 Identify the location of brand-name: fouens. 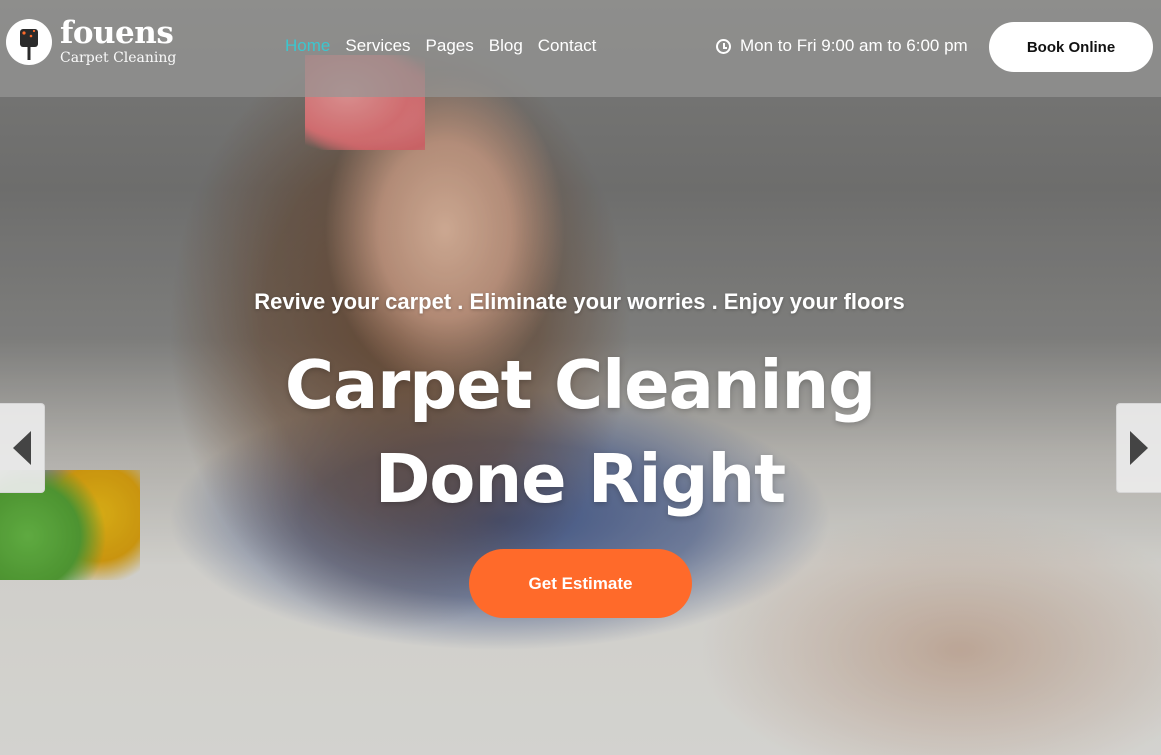
(117, 33).